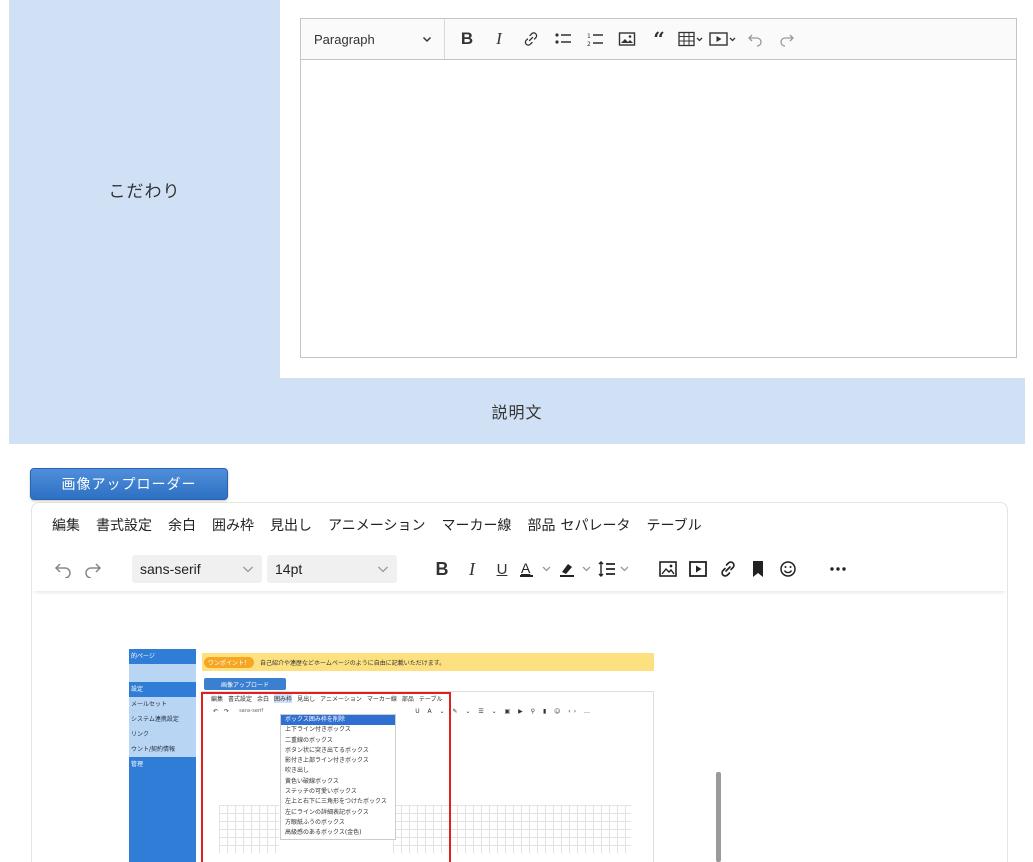 Image resolution: width=1033 pixels, height=862 pixels. What do you see at coordinates (698, 569) in the screenshot?
I see `video-icon` at bounding box center [698, 569].